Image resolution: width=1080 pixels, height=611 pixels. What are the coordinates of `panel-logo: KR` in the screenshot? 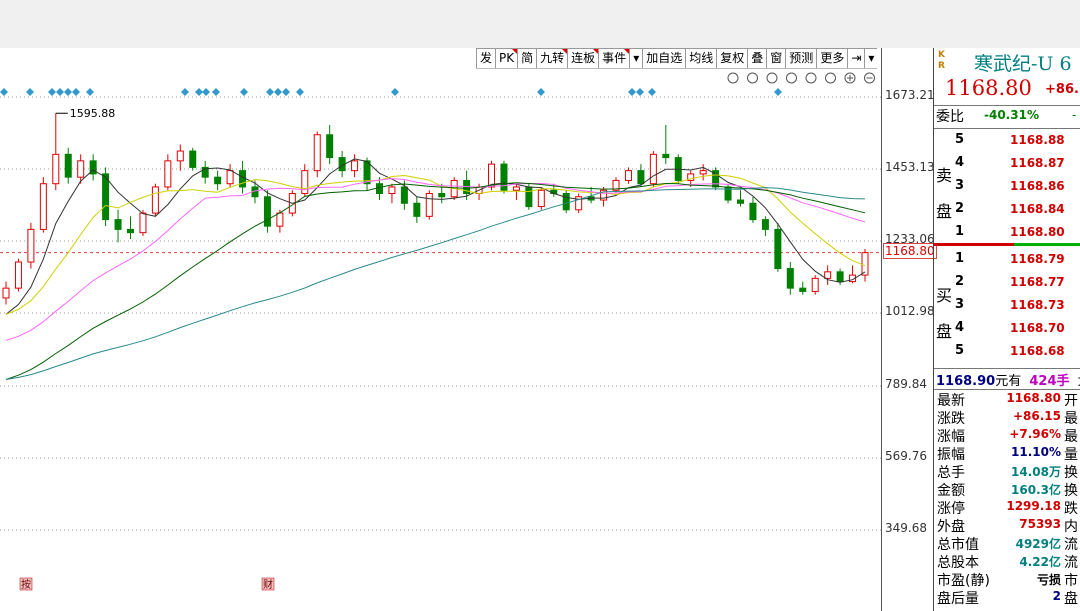 It's located at (941, 60).